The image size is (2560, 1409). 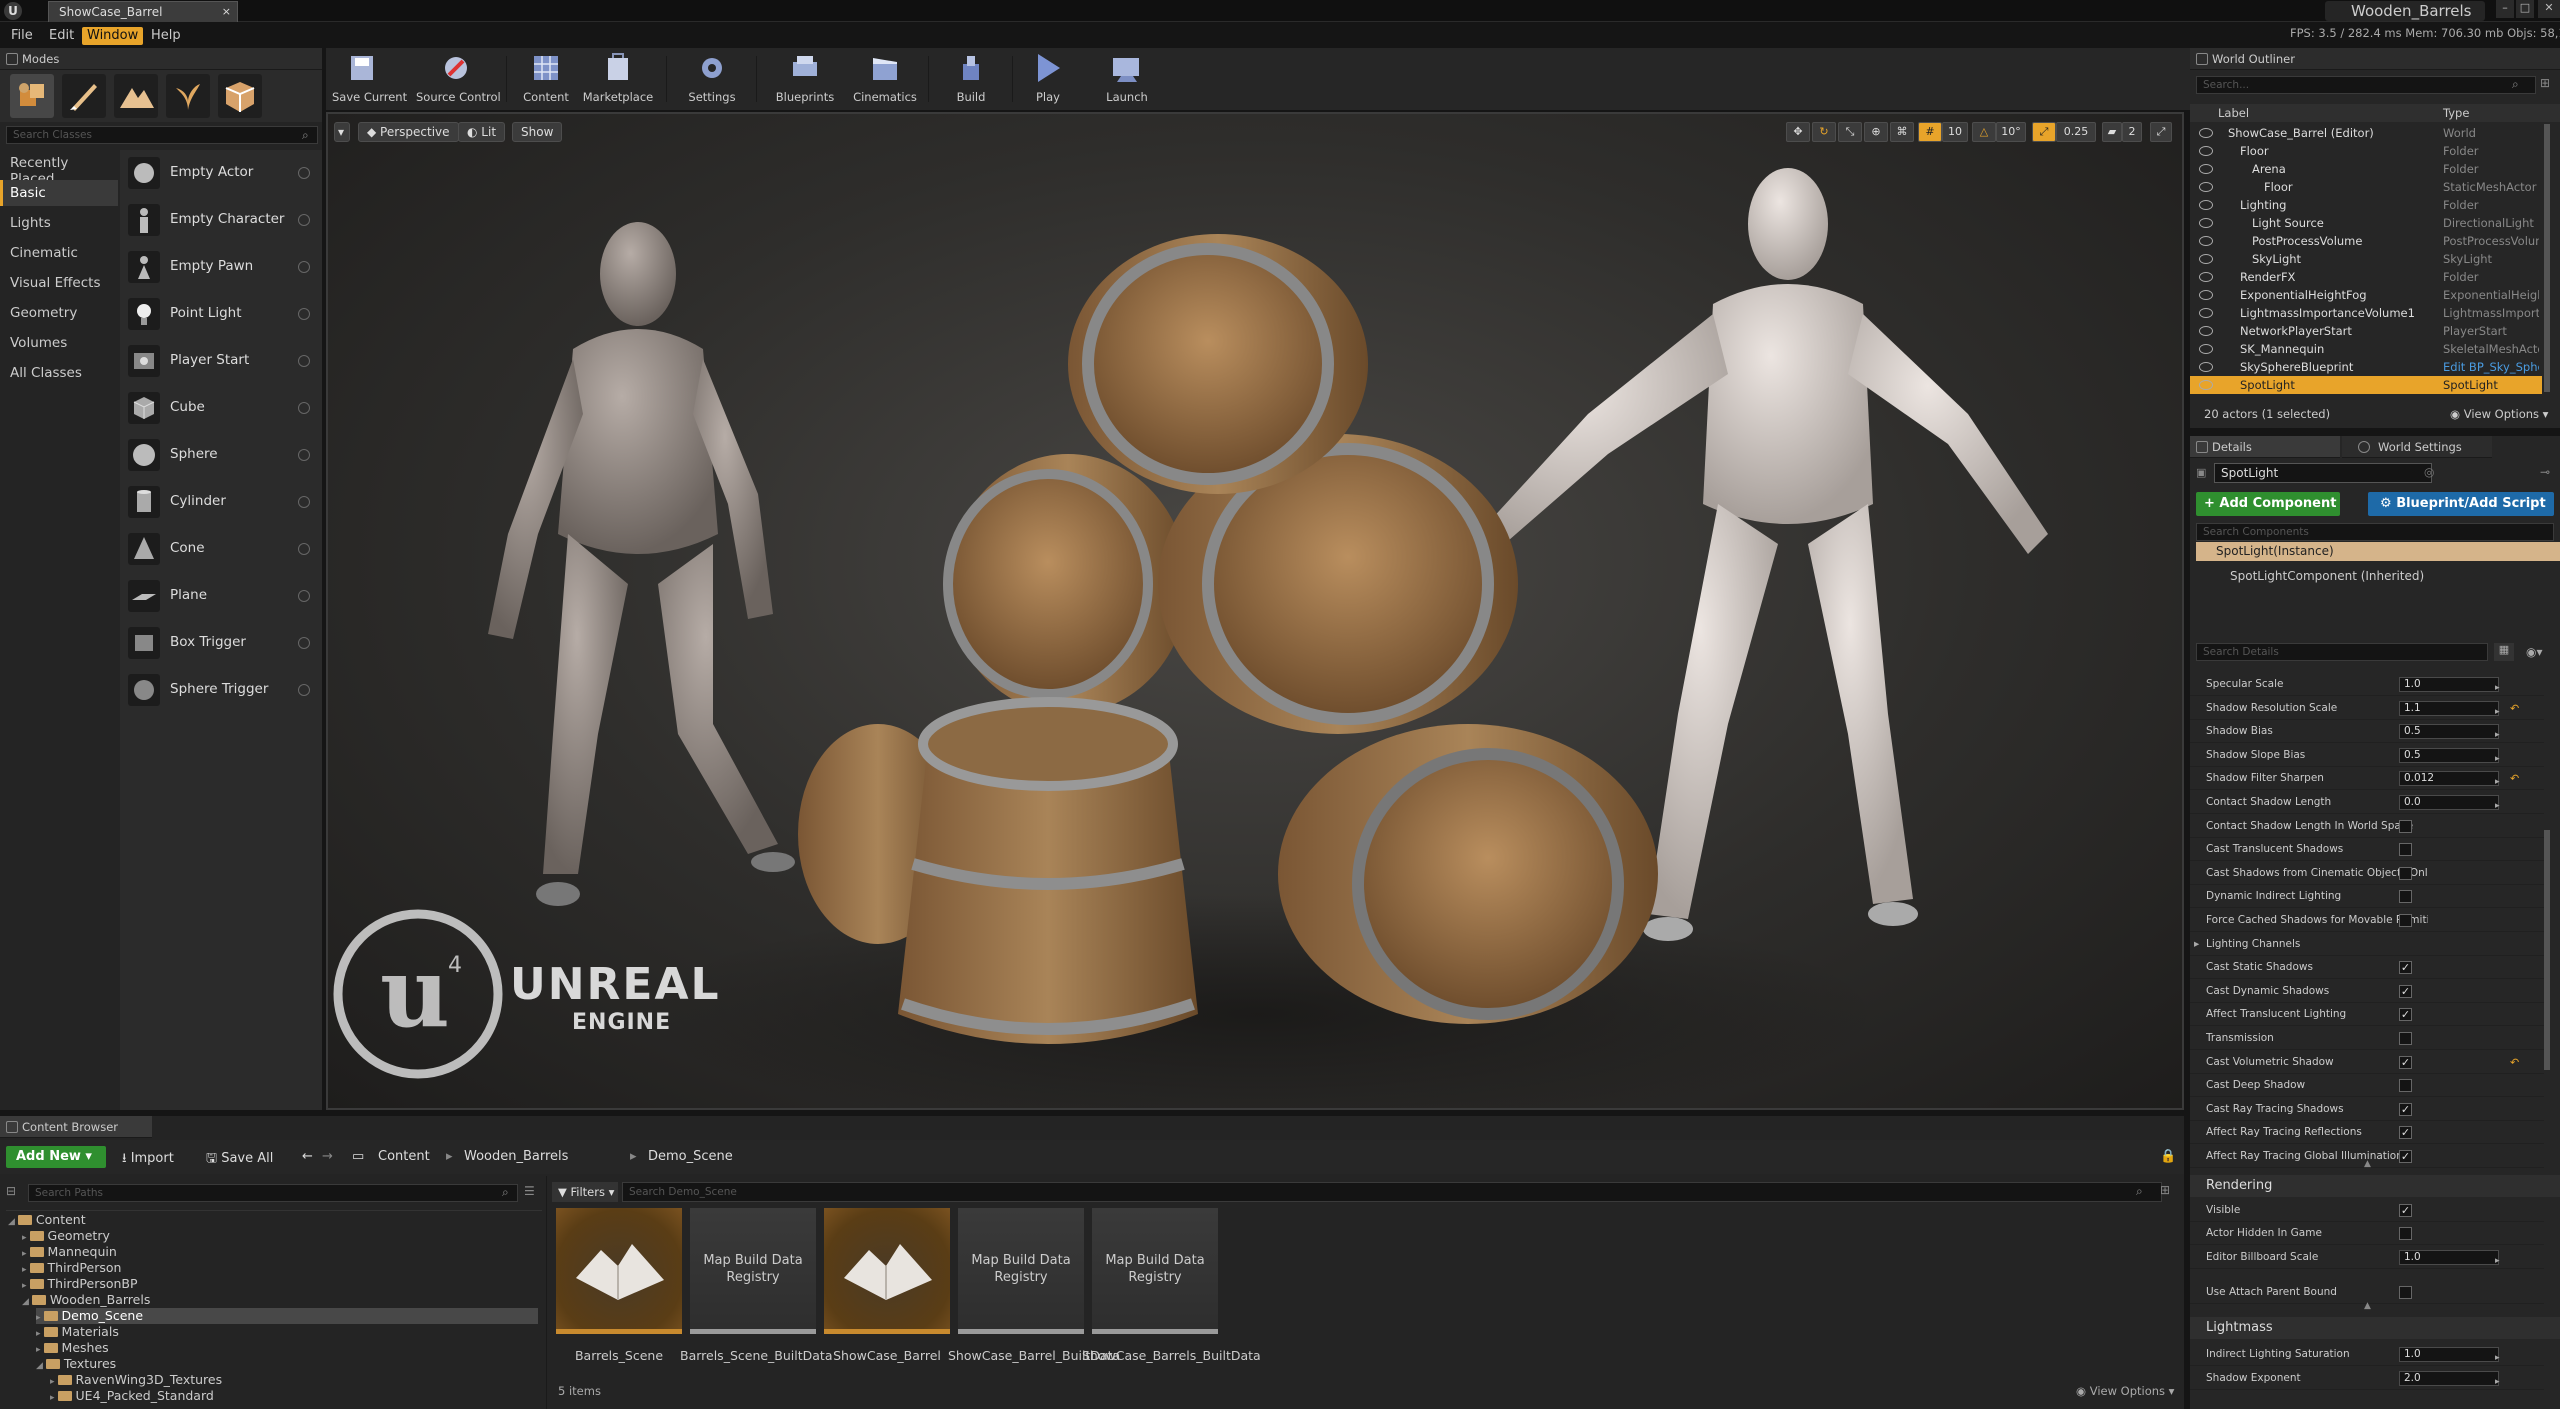 I want to click on content-browser-tab: Content Browser, so click(x=76, y=1127).